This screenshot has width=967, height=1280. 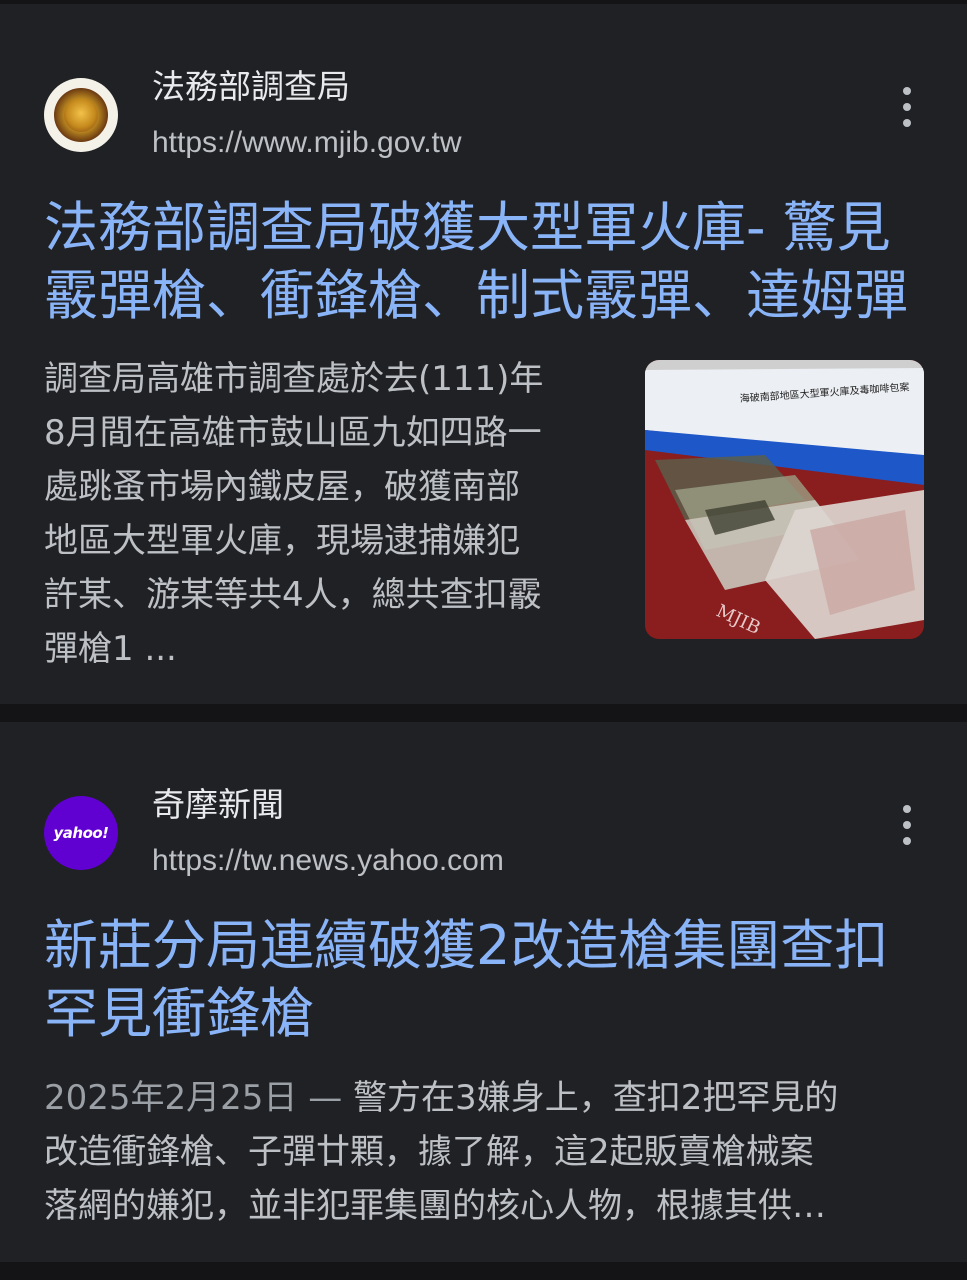 What do you see at coordinates (596, 1098) in the screenshot?
I see `snippet-text: 警方在3嫌身上，查扣2把罕見的` at bounding box center [596, 1098].